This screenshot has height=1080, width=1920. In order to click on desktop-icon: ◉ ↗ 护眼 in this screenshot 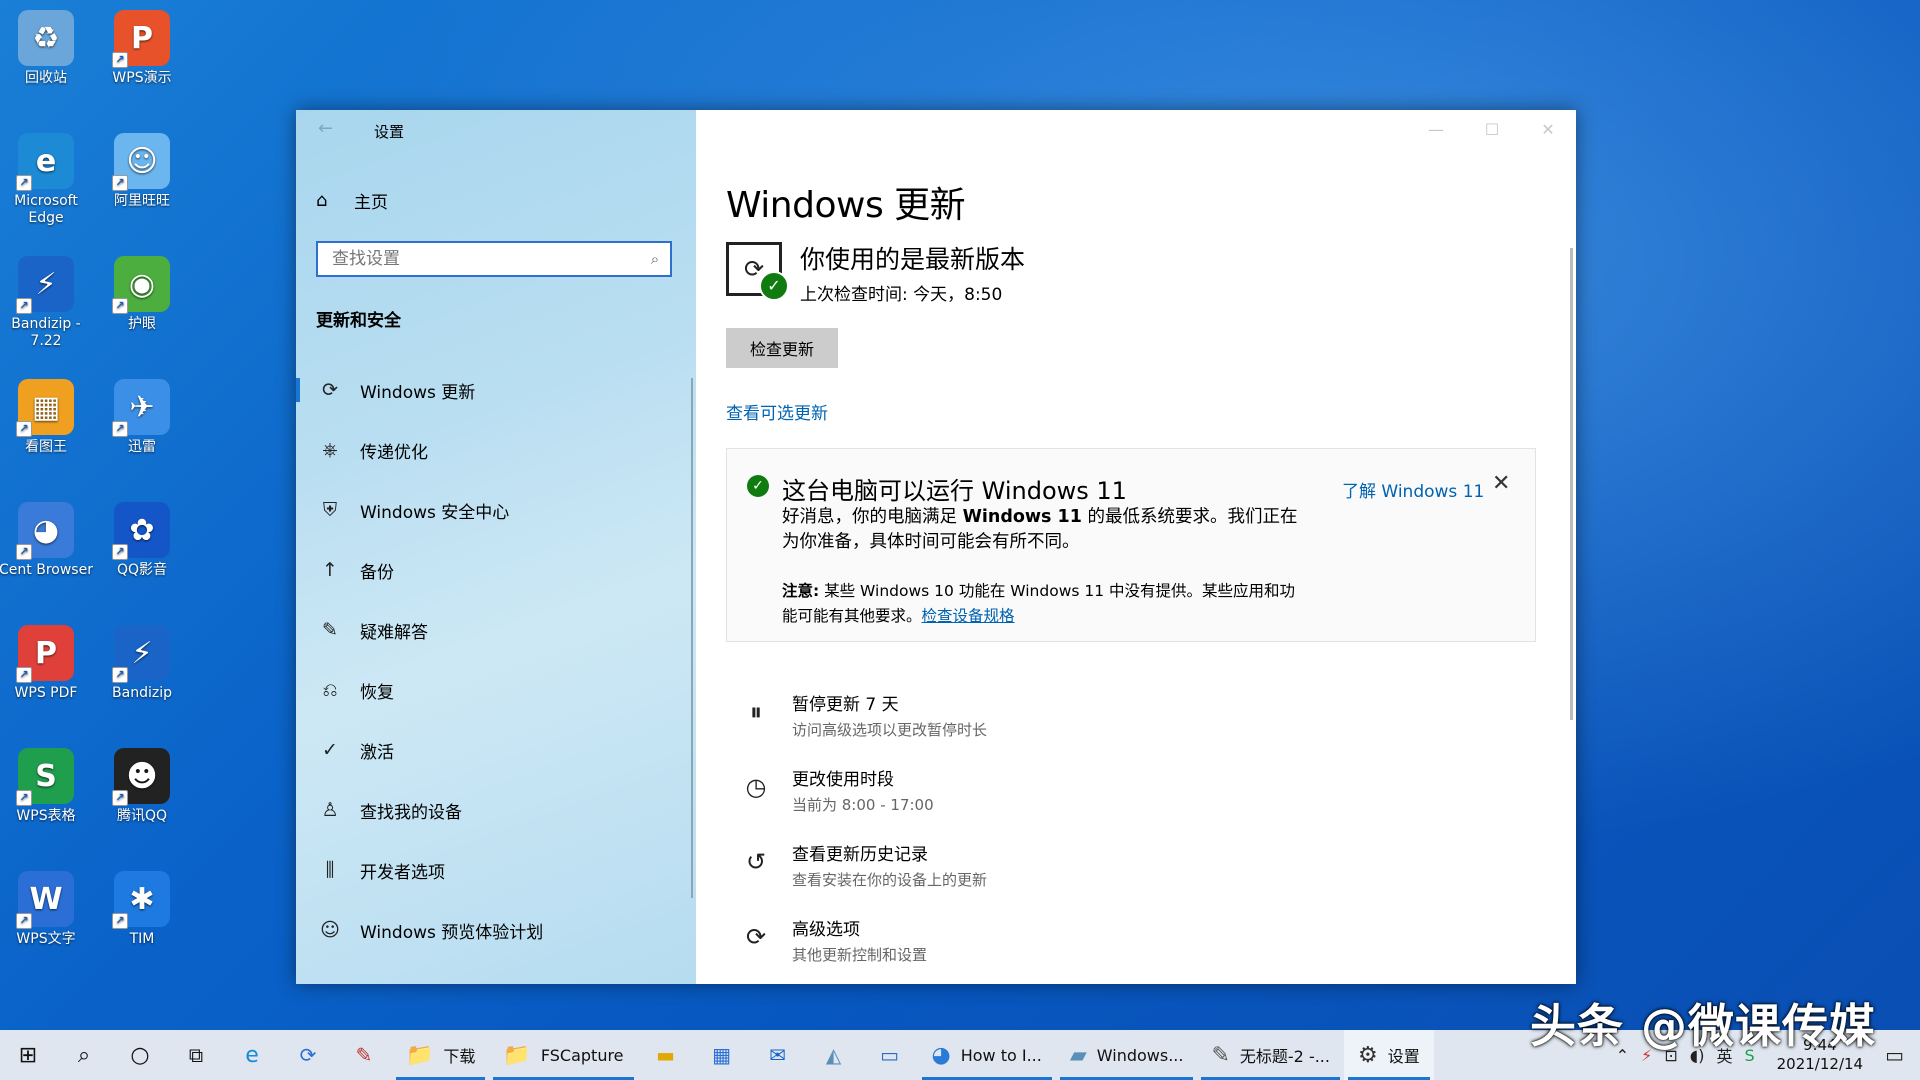, I will do `click(142, 294)`.